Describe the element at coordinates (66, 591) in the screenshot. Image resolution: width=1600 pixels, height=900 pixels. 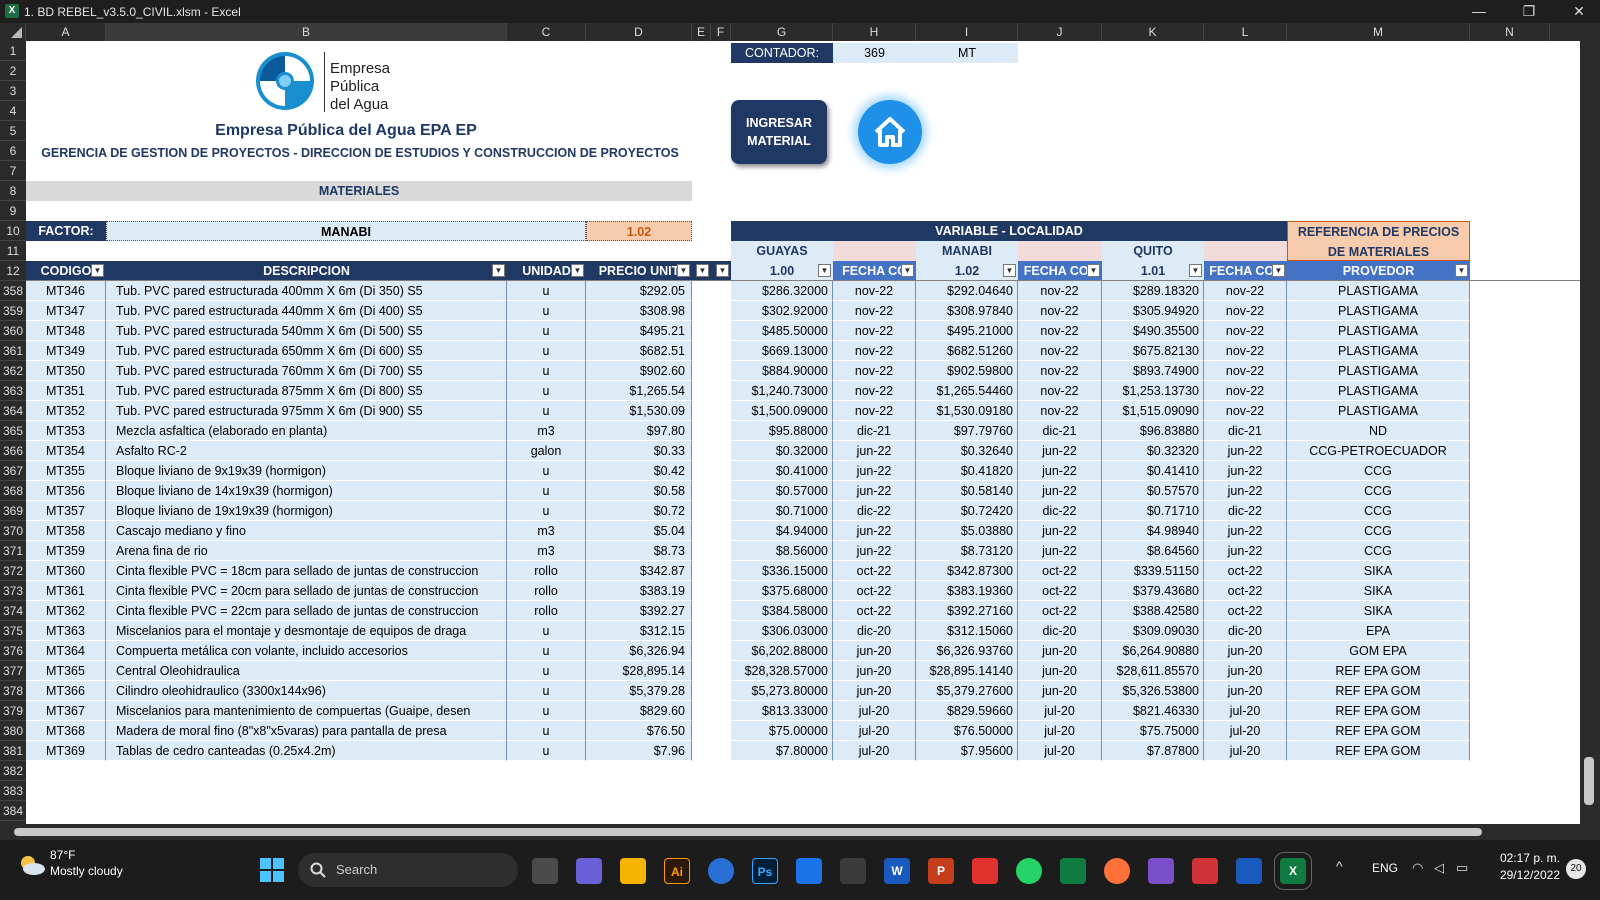
I see `codigo-cell: MT361` at that location.